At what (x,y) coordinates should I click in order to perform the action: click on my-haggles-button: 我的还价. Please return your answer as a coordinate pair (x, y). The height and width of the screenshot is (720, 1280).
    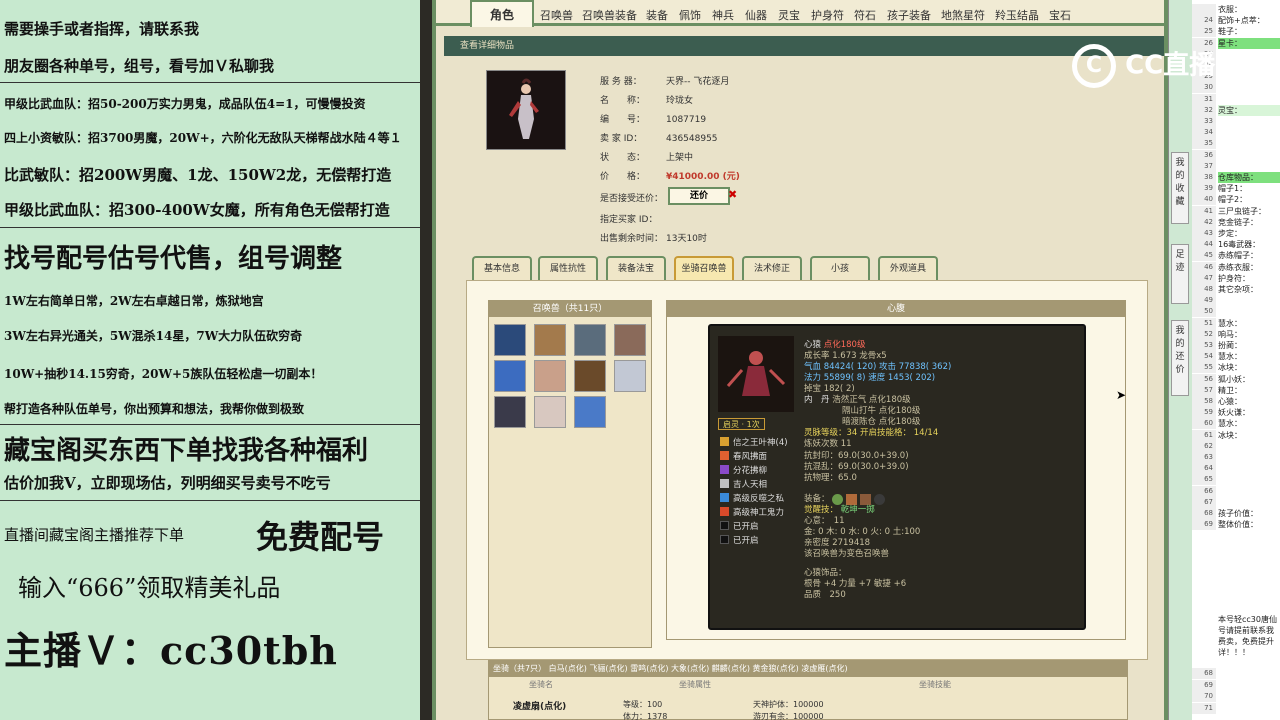
    Looking at the image, I should click on (1180, 358).